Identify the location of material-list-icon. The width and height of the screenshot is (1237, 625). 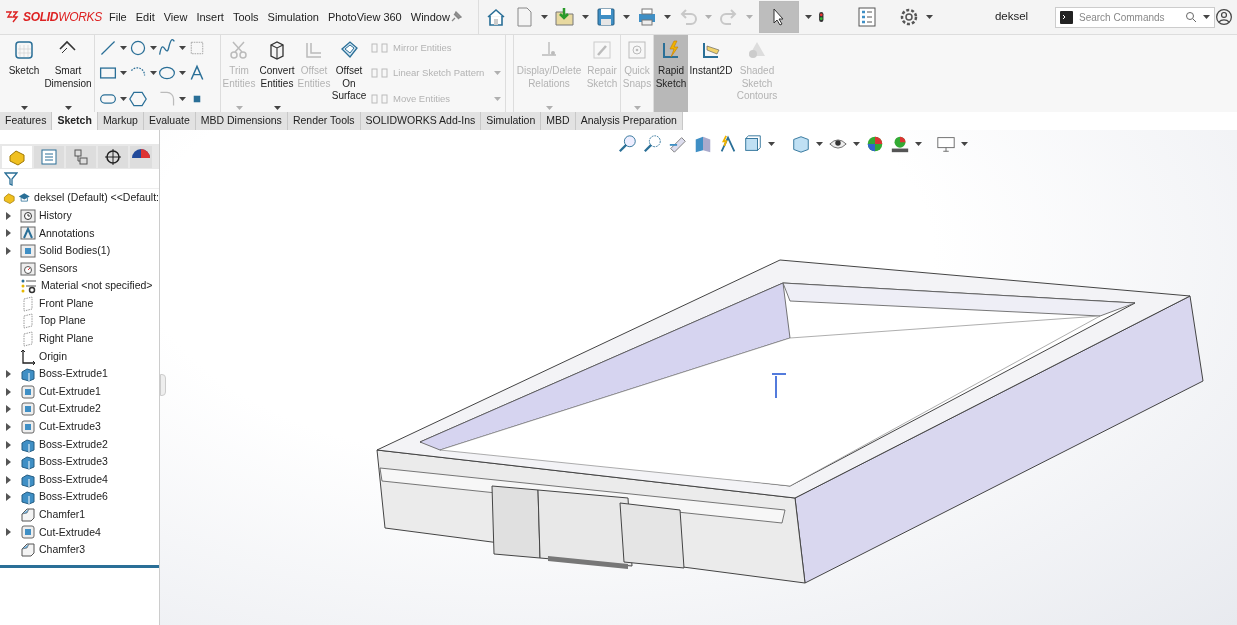
(29, 286).